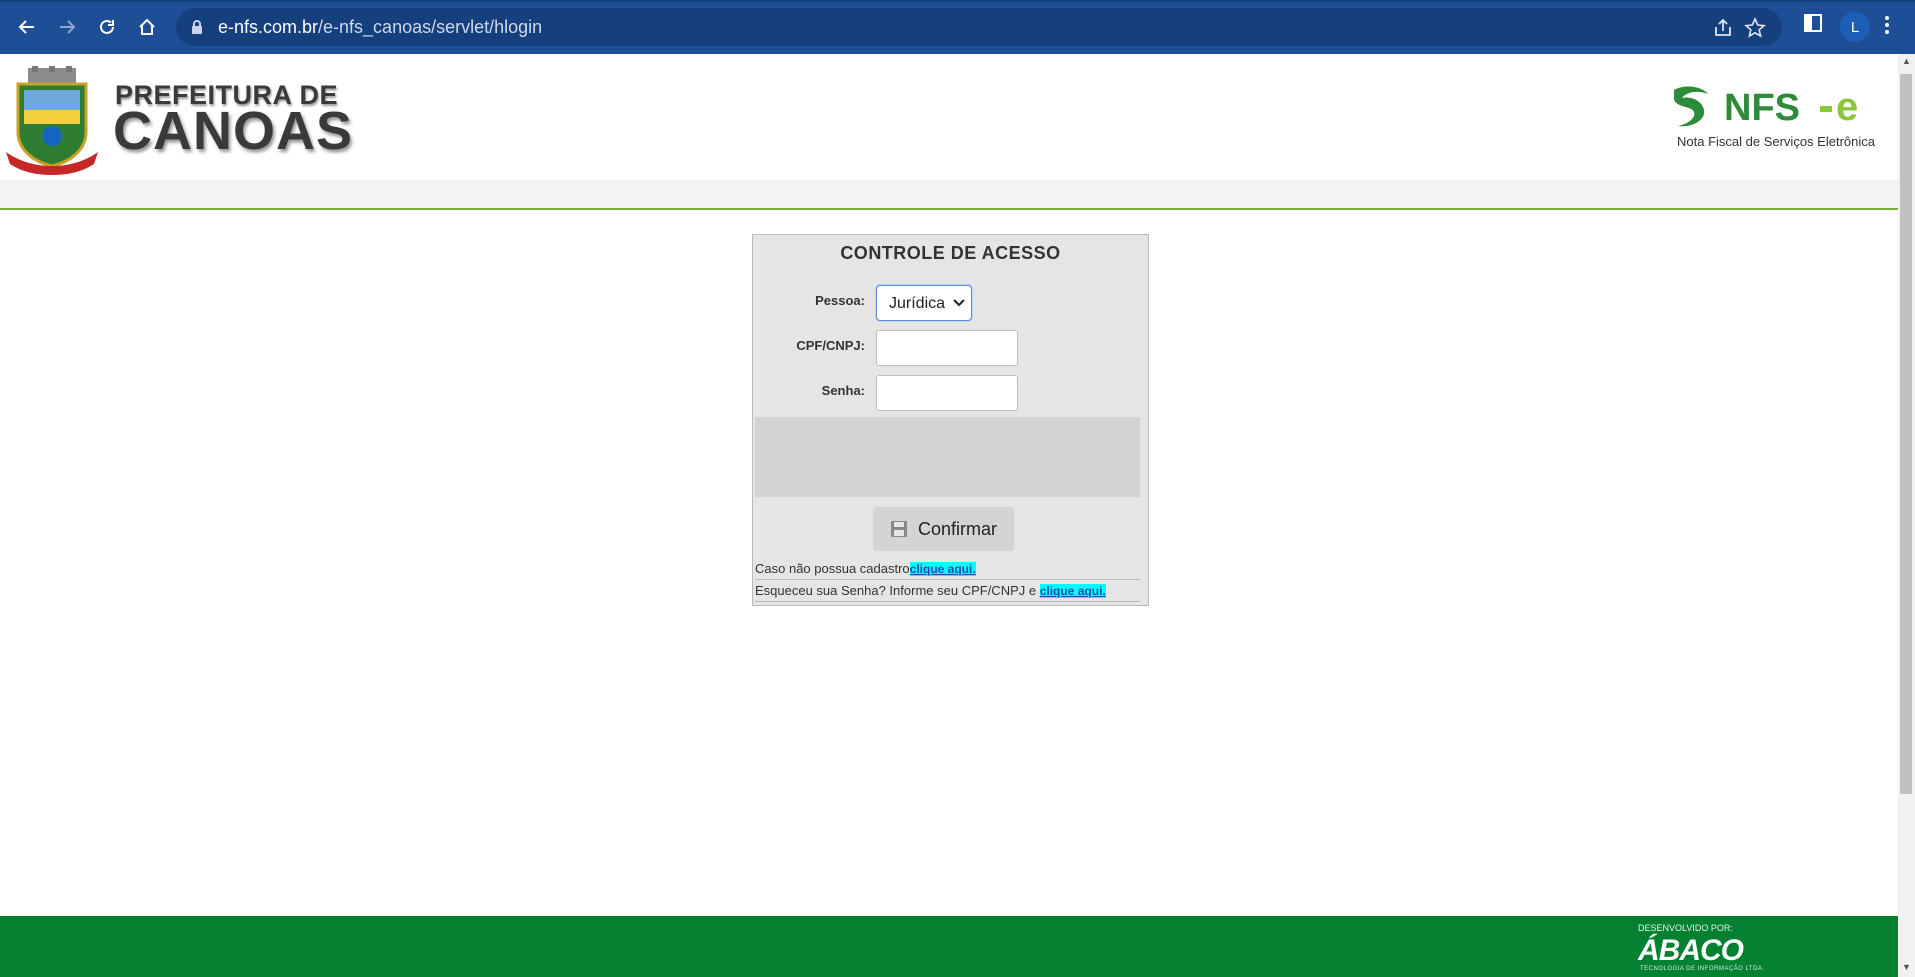  Describe the element at coordinates (832, 568) in the screenshot. I see `register-text: Caso não possua cadastro` at that location.